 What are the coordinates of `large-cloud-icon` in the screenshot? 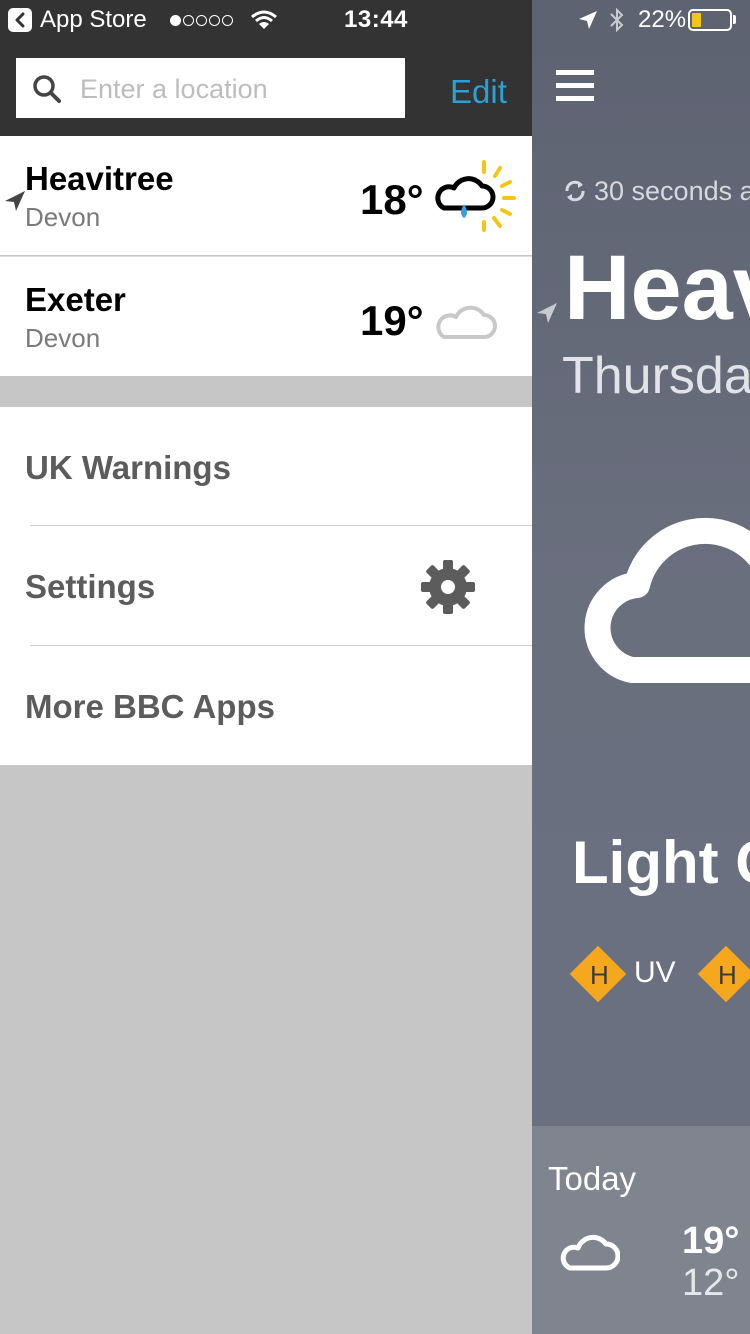 It's located at (667, 600).